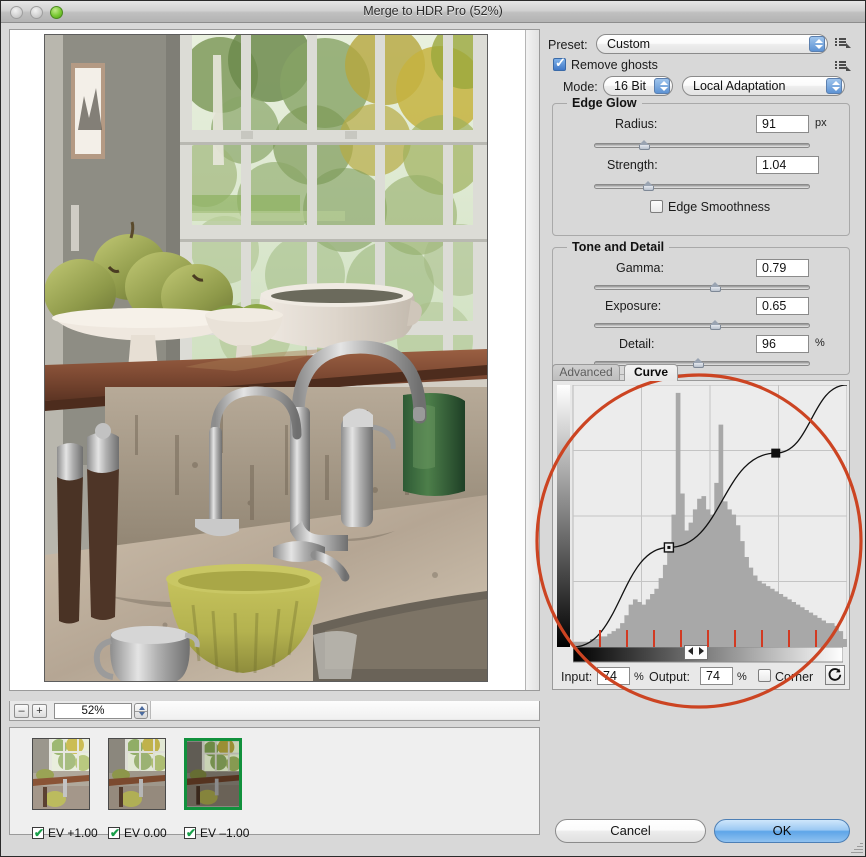 The width and height of the screenshot is (866, 857). Describe the element at coordinates (274, 783) in the screenshot. I see `source-images-strip: ✔ EV +1.00 ✔ EV 0.00 ✔ EV –1.00` at that location.